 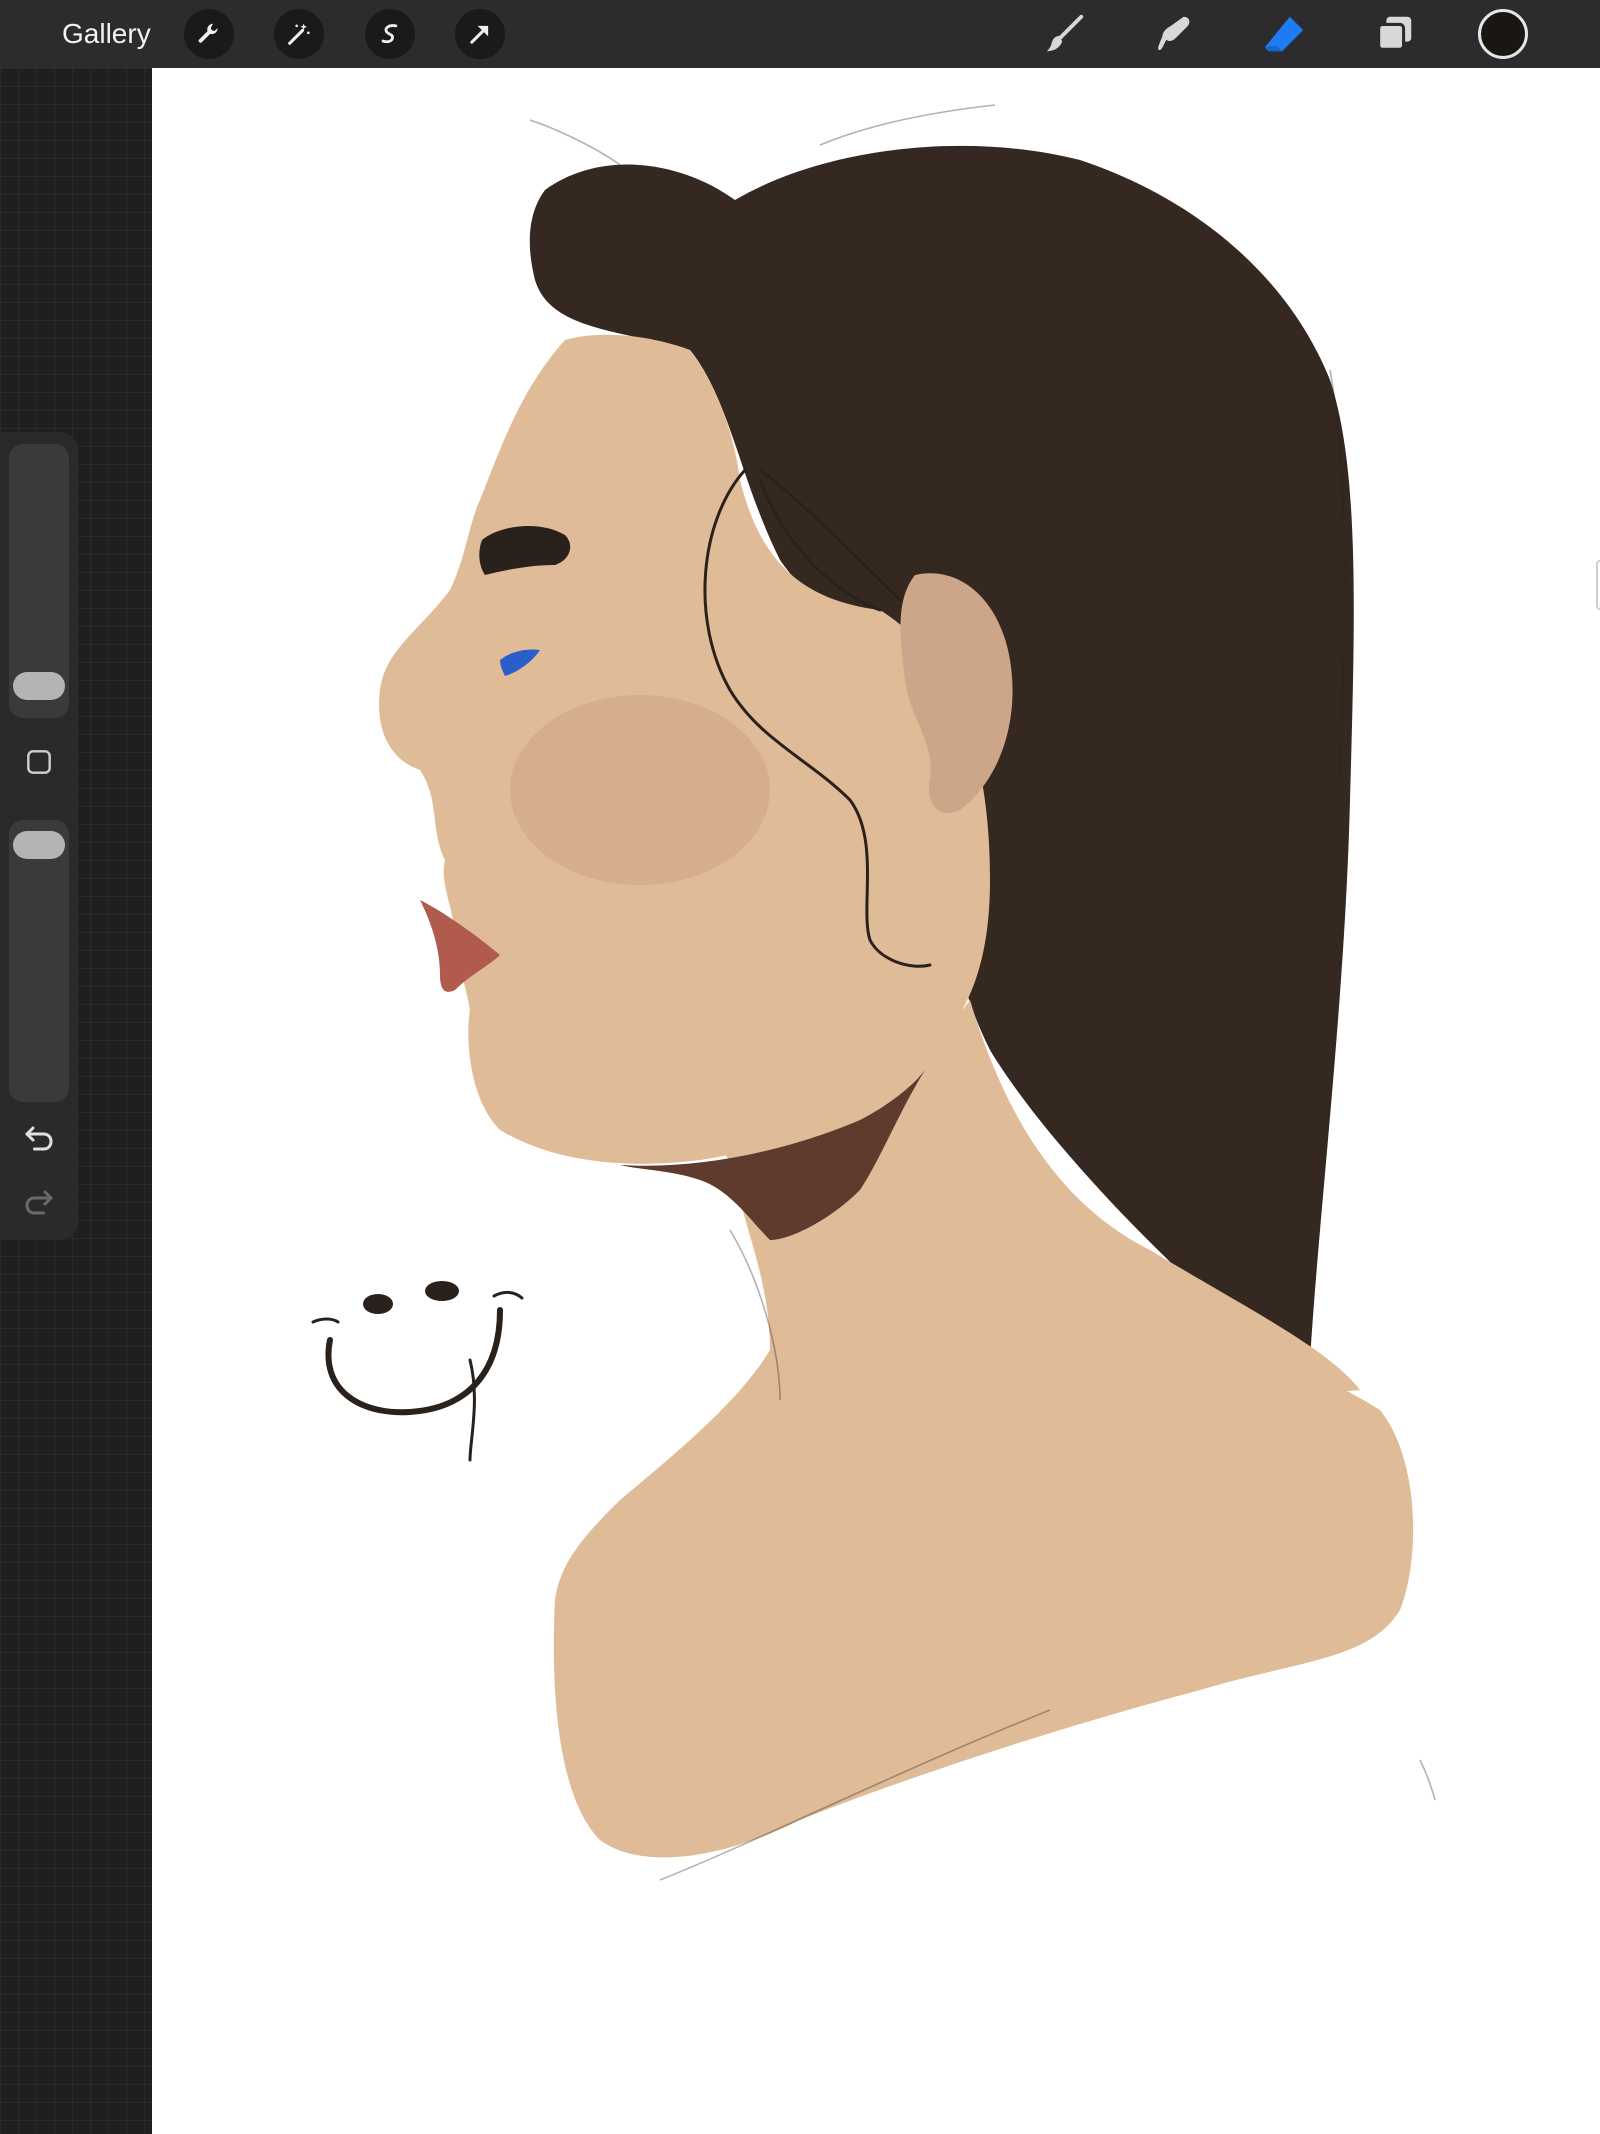 I want to click on smiley-doodle, so click(x=417, y=1348).